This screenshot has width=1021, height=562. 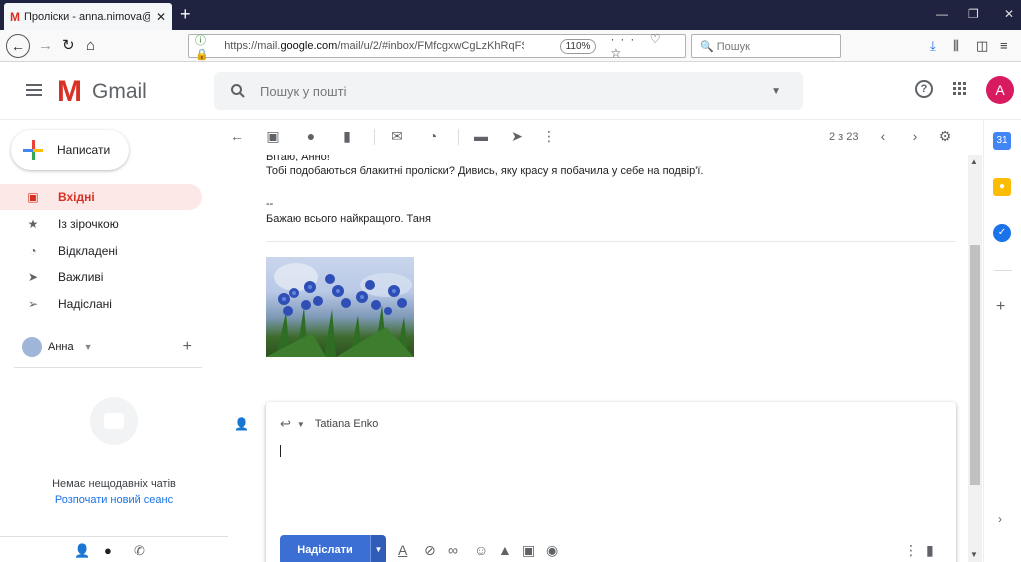 What do you see at coordinates (453, 550) in the screenshot?
I see `link-icon: ∞` at bounding box center [453, 550].